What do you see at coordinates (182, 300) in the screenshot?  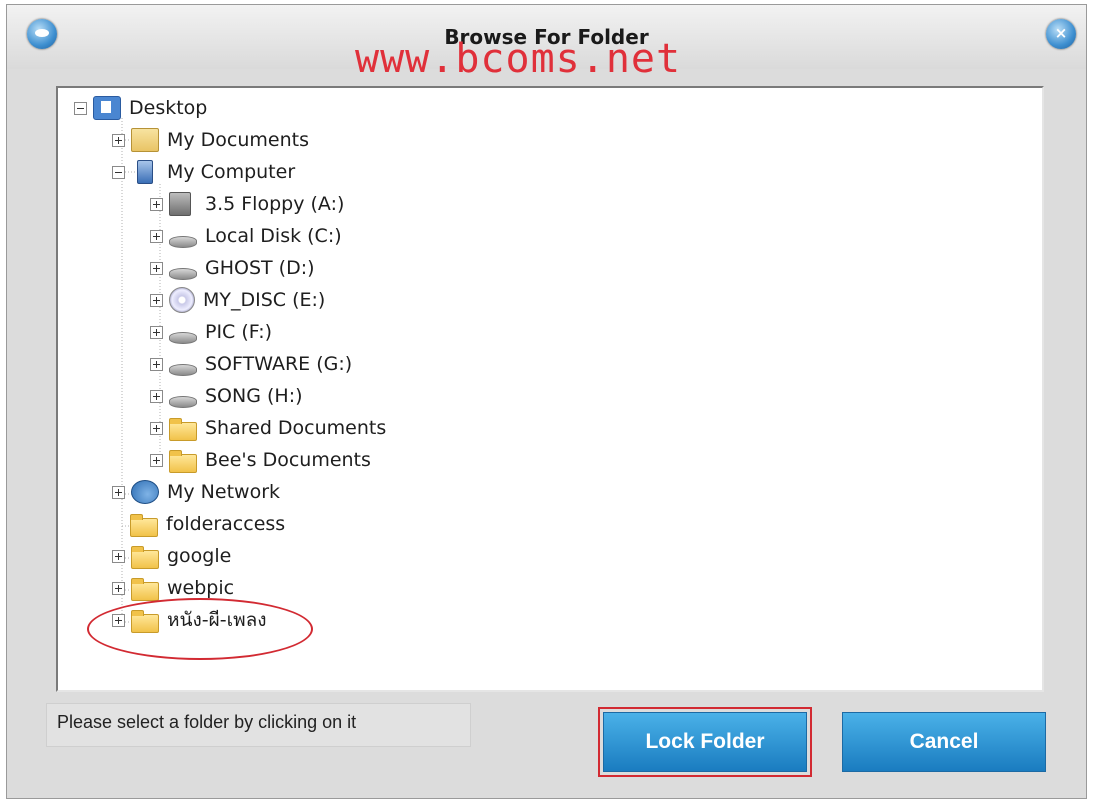 I see `cd-drive-icon` at bounding box center [182, 300].